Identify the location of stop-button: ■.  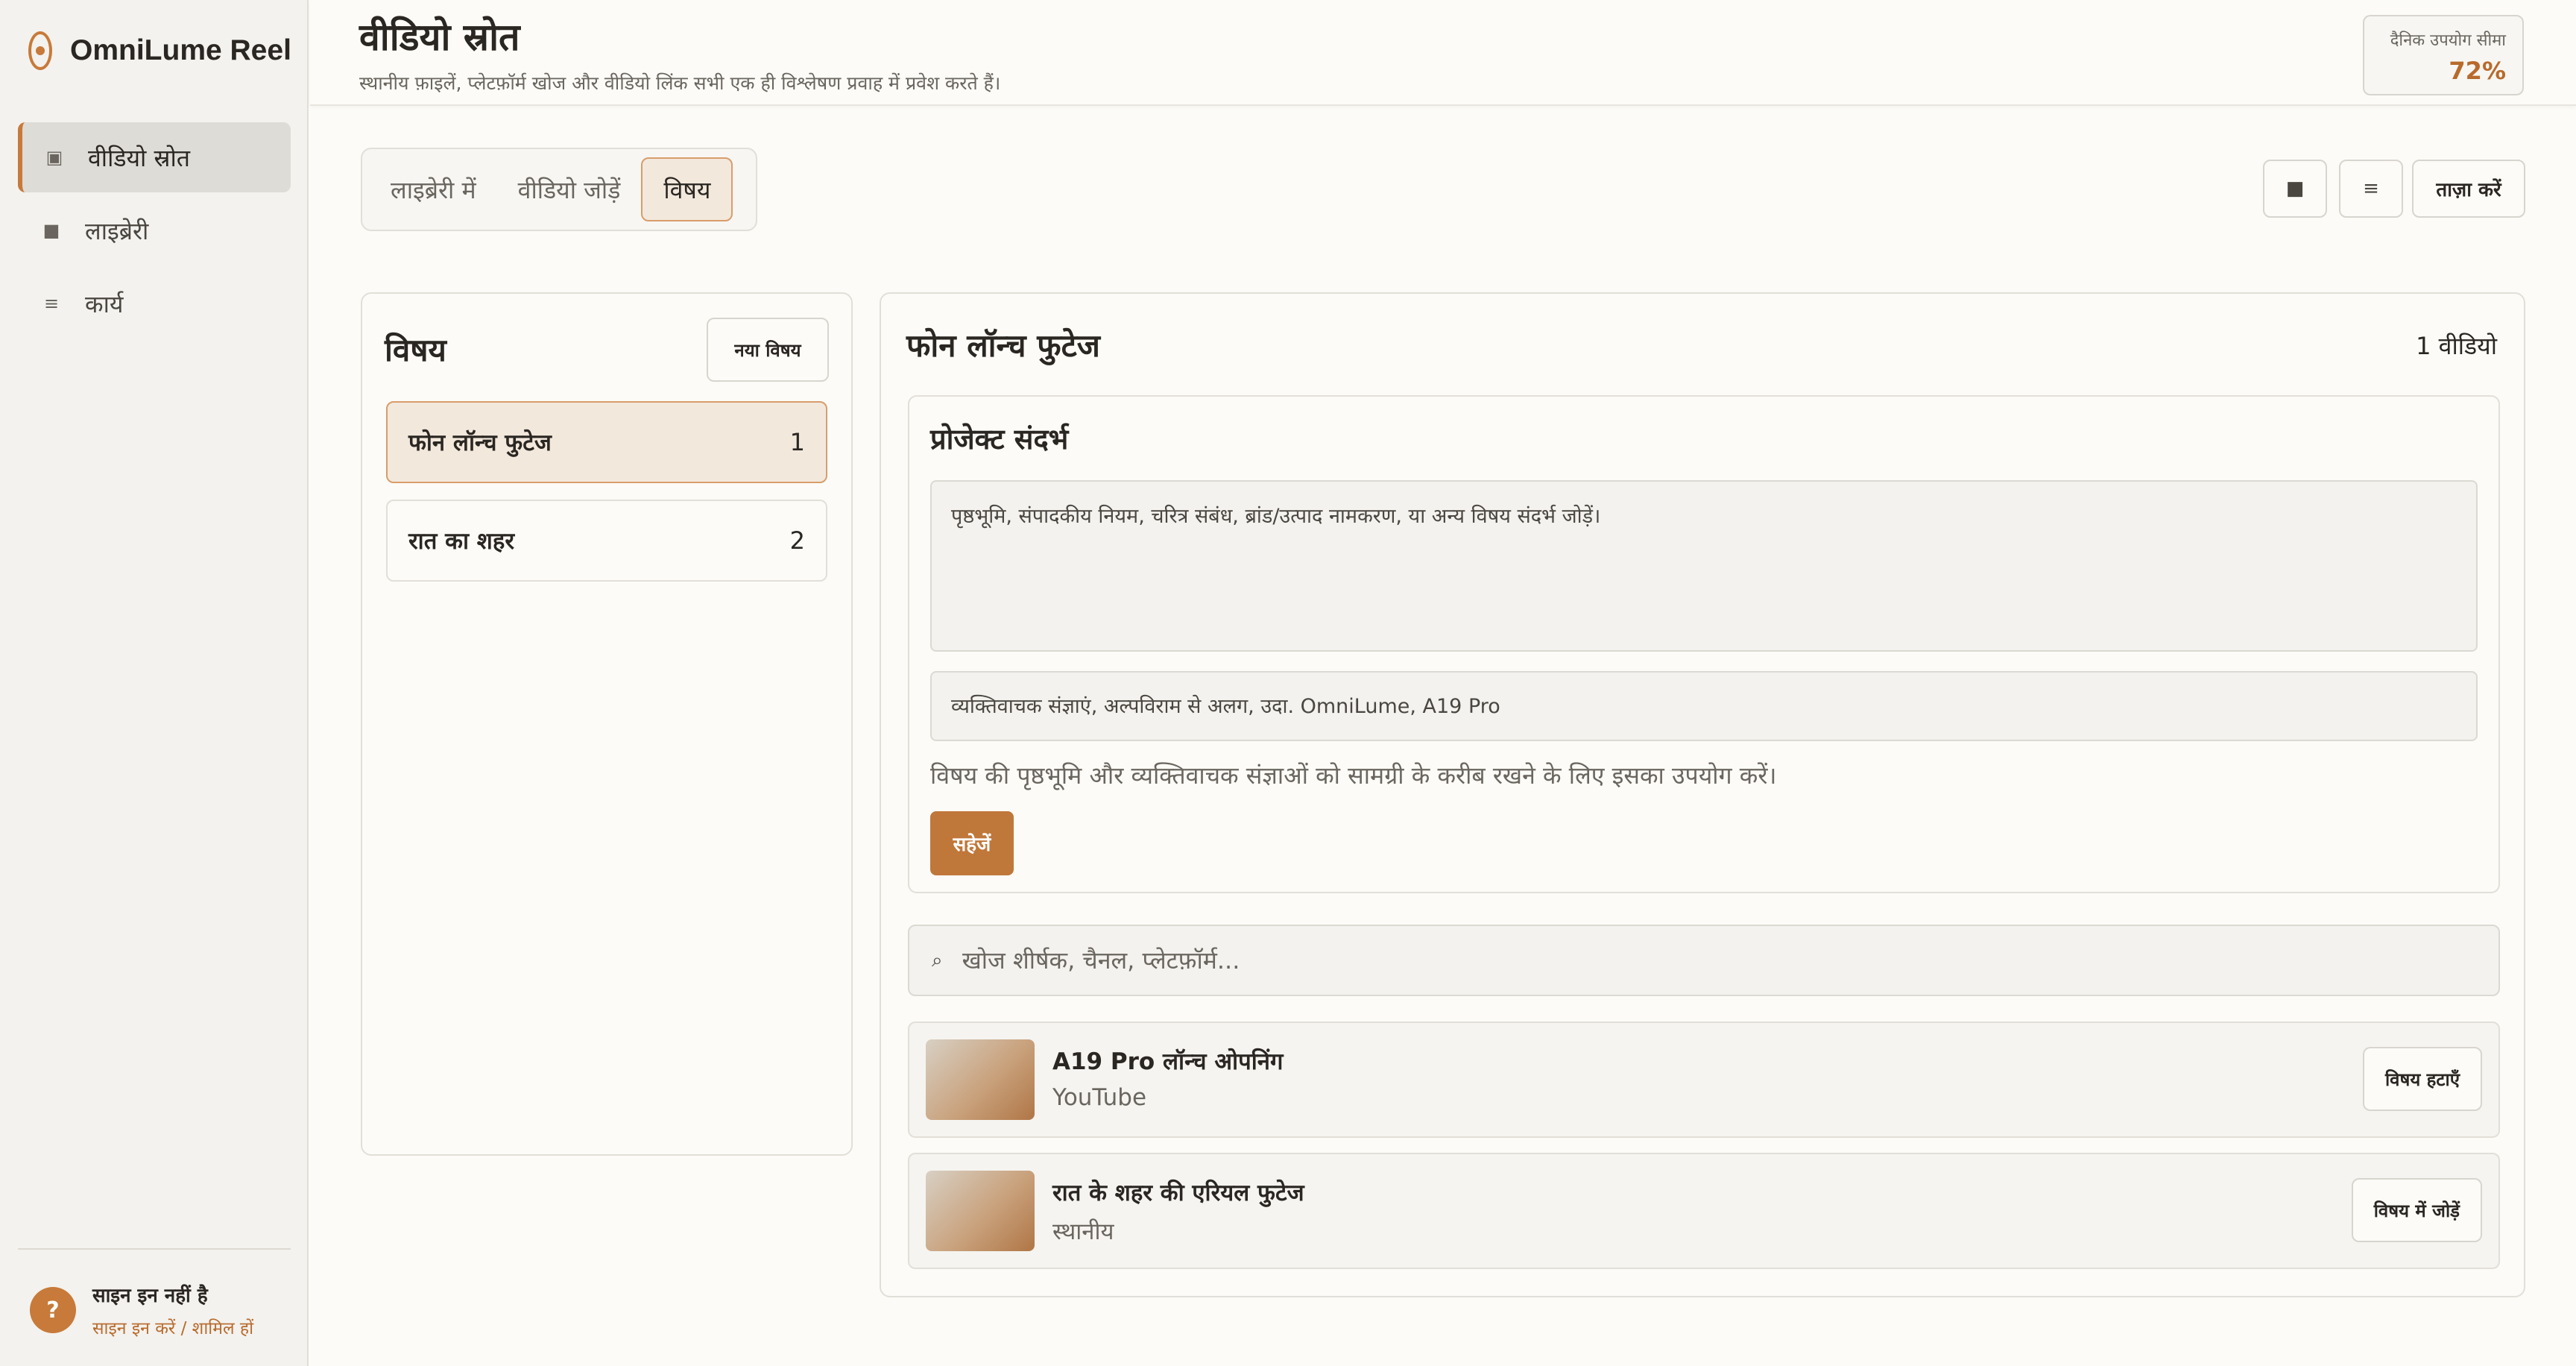
(2295, 189).